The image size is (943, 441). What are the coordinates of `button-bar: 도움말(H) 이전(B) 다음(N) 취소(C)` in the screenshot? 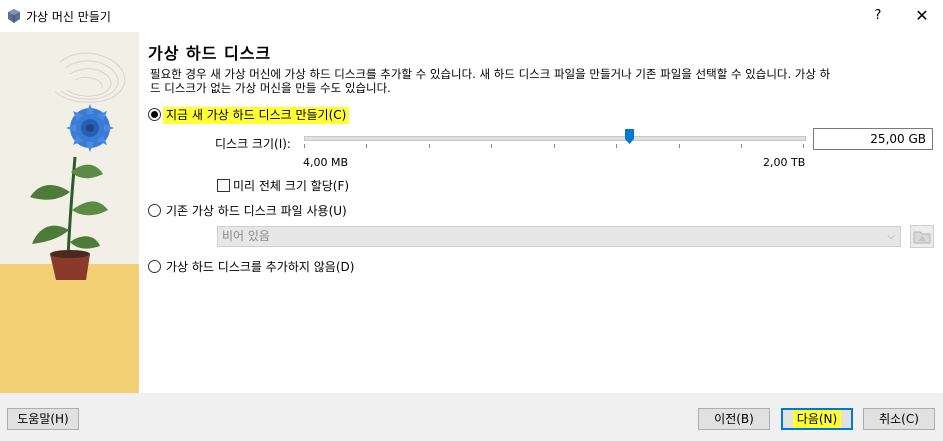 It's located at (471, 417).